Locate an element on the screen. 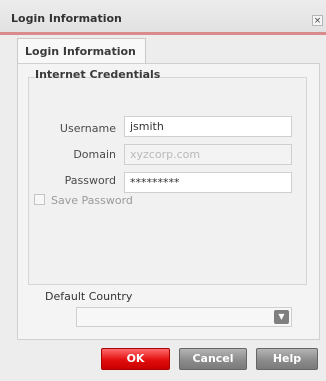 The height and width of the screenshot is (381, 326). cancel-button: Cancel is located at coordinates (213, 359).